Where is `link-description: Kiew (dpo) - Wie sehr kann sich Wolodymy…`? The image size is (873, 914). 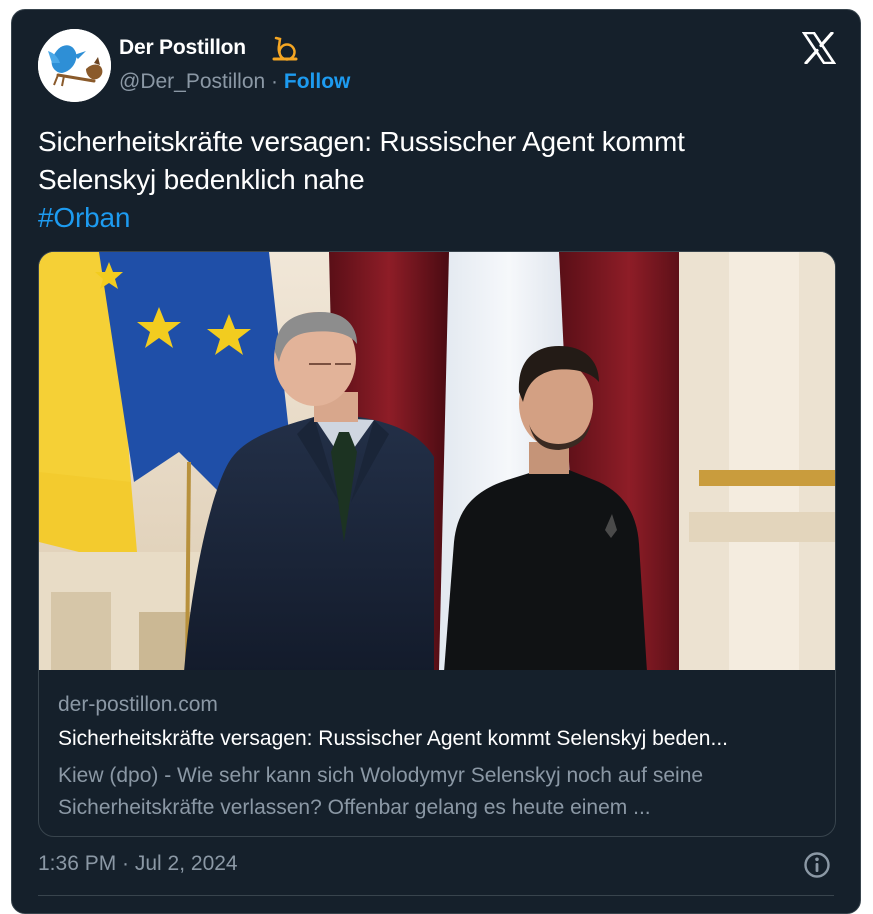
link-description: Kiew (dpo) - Wie sehr kann sich Wolodymy… is located at coordinates (381, 791).